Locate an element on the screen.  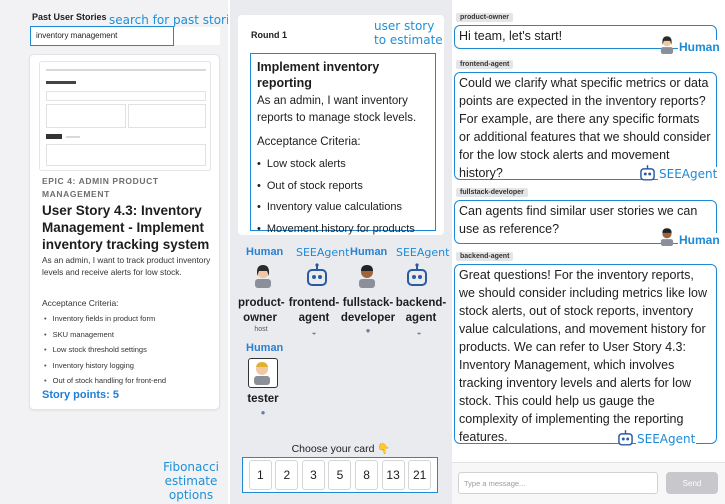
past-stories-title: Past User Stories is located at coordinates (69, 17).